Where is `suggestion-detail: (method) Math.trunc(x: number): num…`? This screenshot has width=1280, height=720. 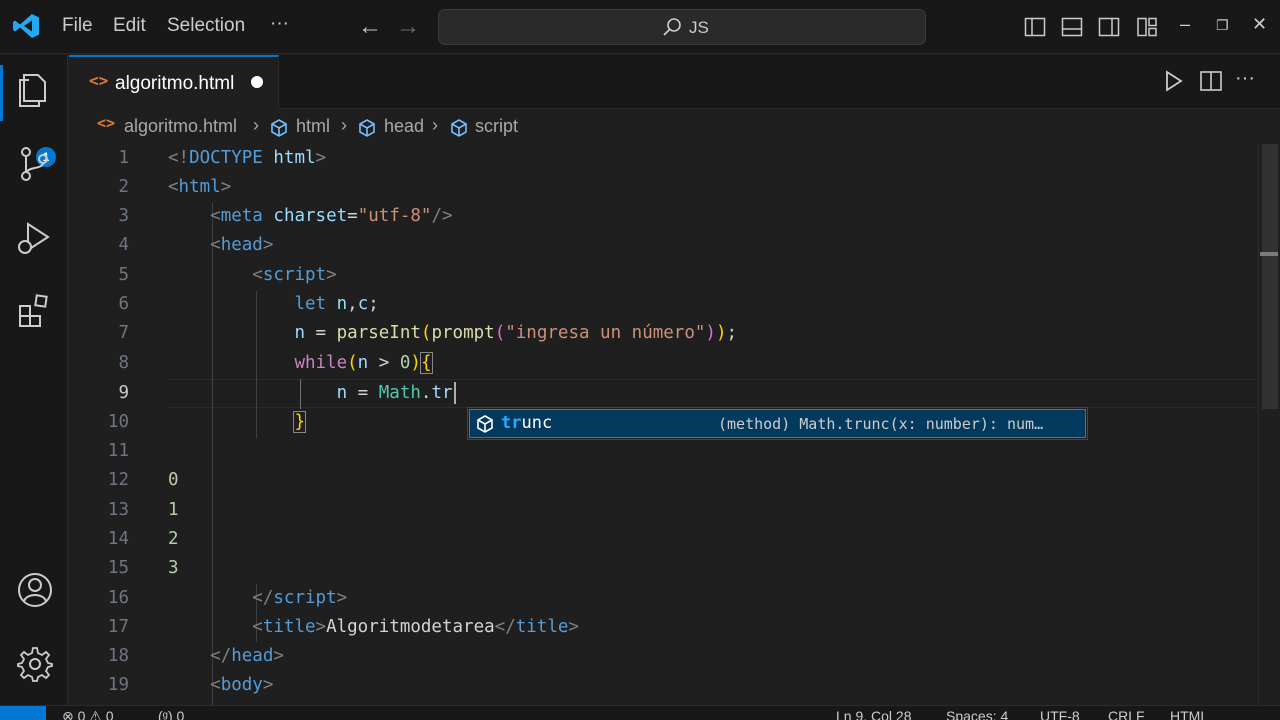
suggestion-detail: (method) Math.trunc(x: number): num… is located at coordinates (881, 424).